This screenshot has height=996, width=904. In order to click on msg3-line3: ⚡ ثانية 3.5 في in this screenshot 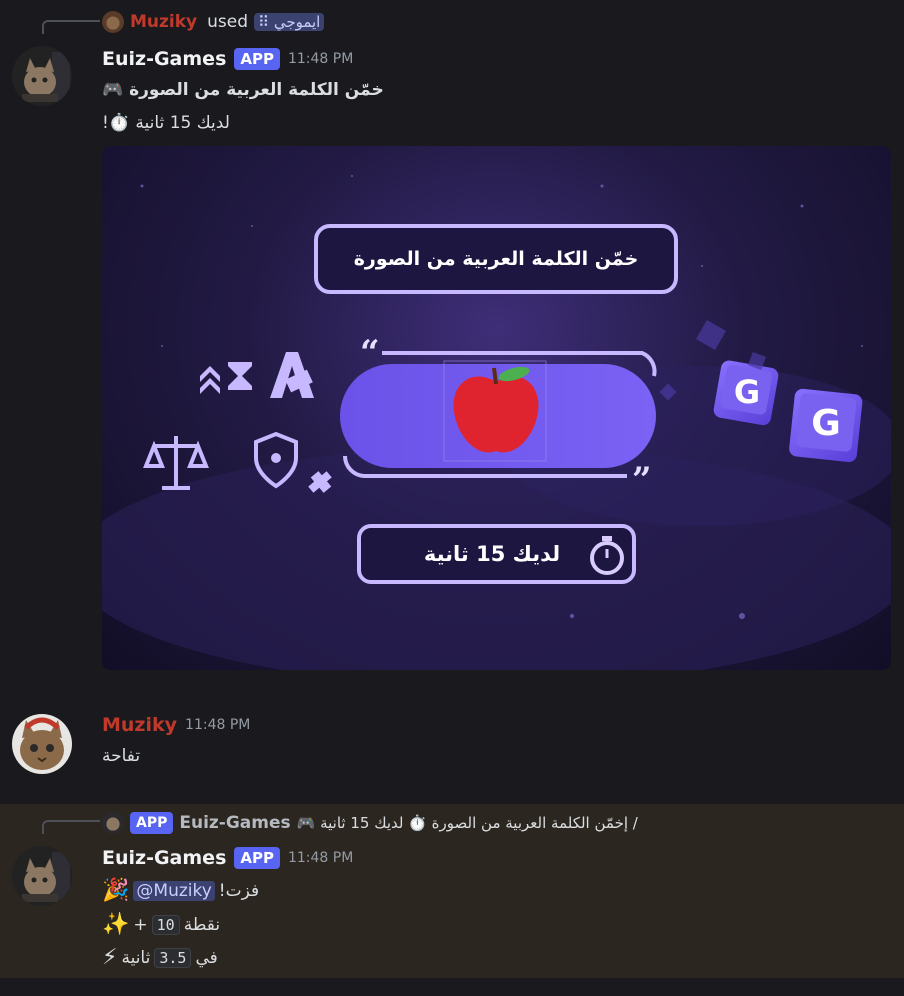, I will do `click(160, 957)`.